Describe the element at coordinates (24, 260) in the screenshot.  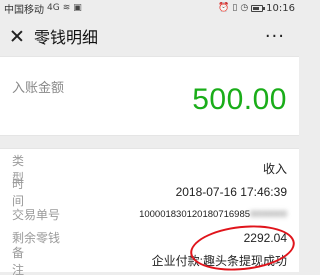
I see `detail-label: 备 注` at that location.